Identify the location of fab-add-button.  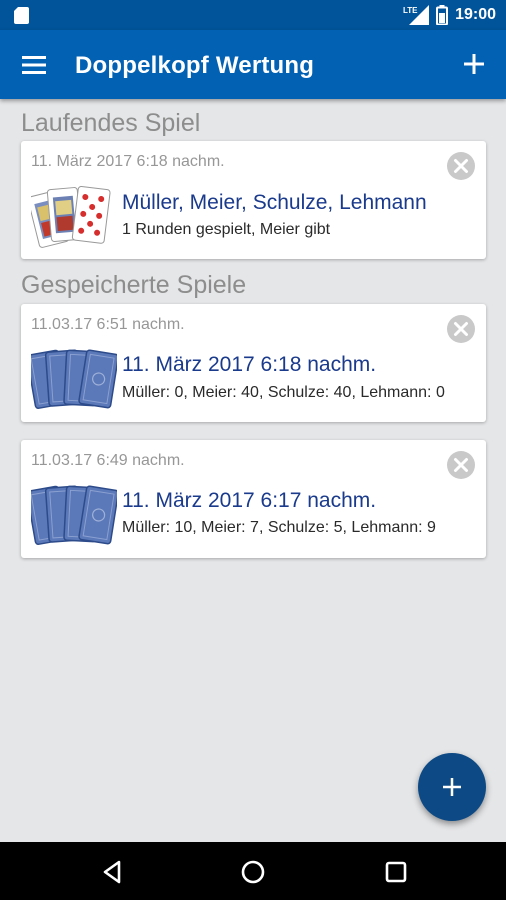
(452, 787).